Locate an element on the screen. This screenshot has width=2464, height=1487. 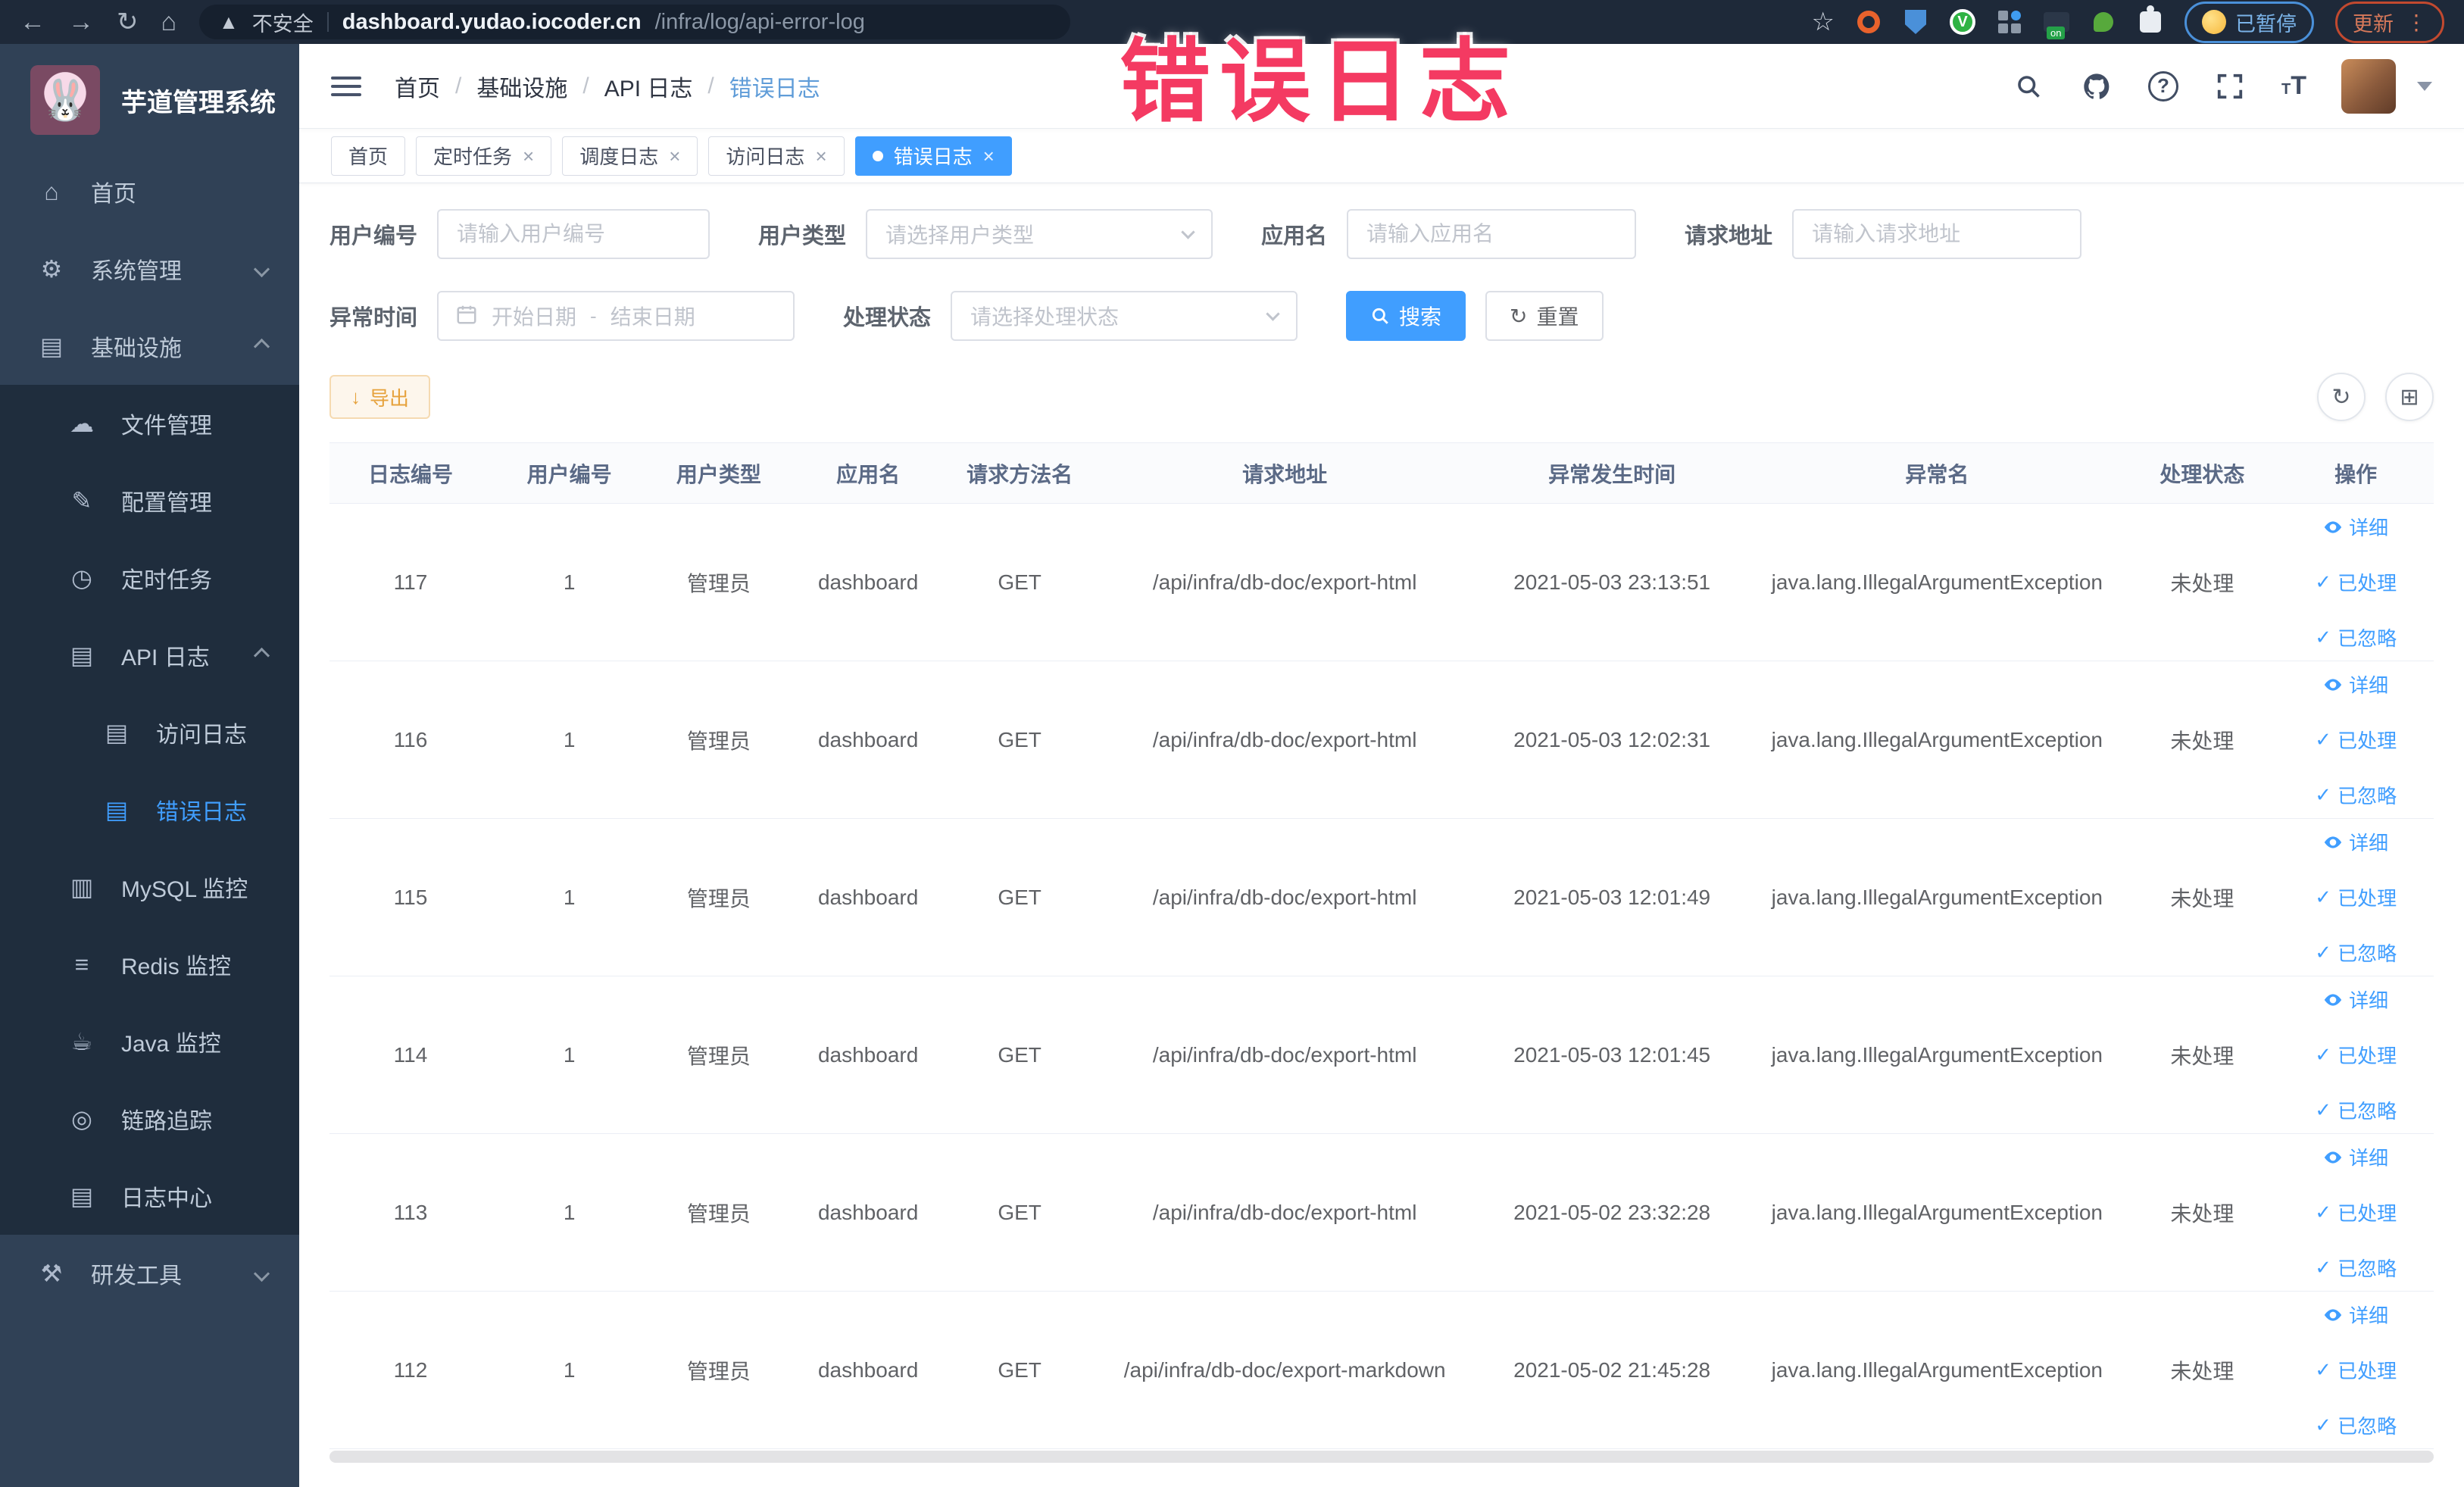
font-size-icon: TT is located at coordinates (2293, 86).